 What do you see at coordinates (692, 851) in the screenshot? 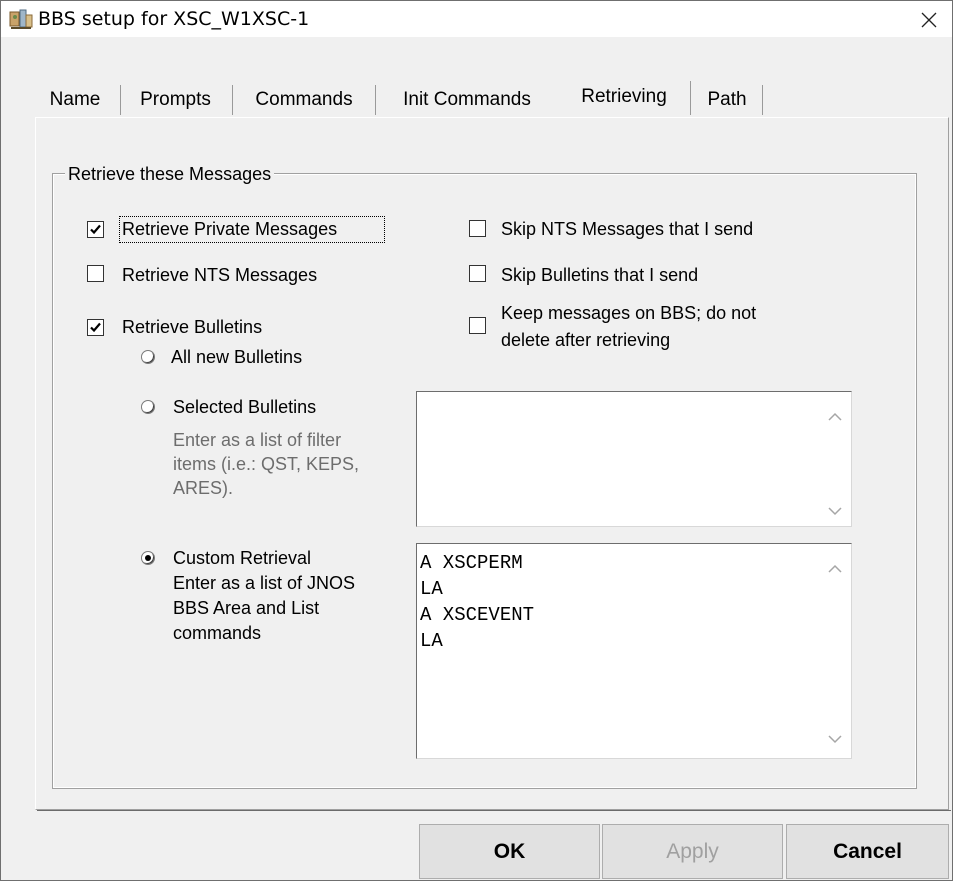
I see `apply-button: Apply` at bounding box center [692, 851].